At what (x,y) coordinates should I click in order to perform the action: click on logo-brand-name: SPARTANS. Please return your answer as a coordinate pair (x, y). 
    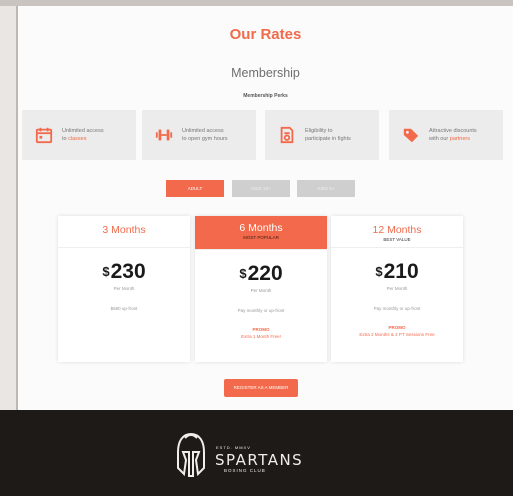
    Looking at the image, I should click on (259, 460).